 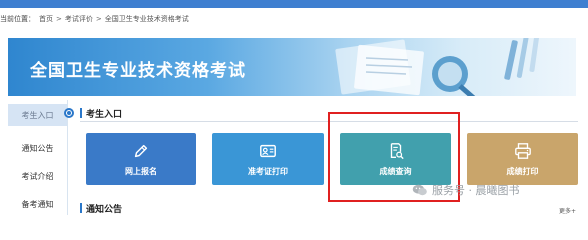 What do you see at coordinates (94, 19) in the screenshot?
I see `breadcrumb: 当前位置： 首页 > 考试评价 > 全国卫生专业技术资格考试` at bounding box center [94, 19].